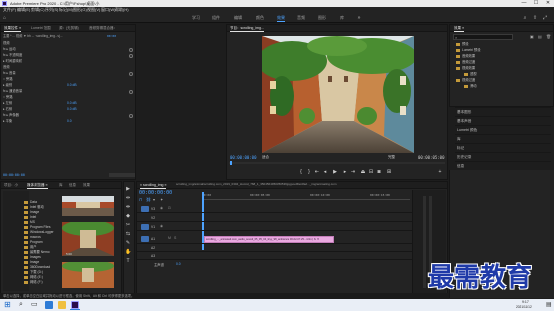 The width and height of the screenshot is (554, 311). I want to click on ec-right: ▸ 右侧, so click(7, 109).